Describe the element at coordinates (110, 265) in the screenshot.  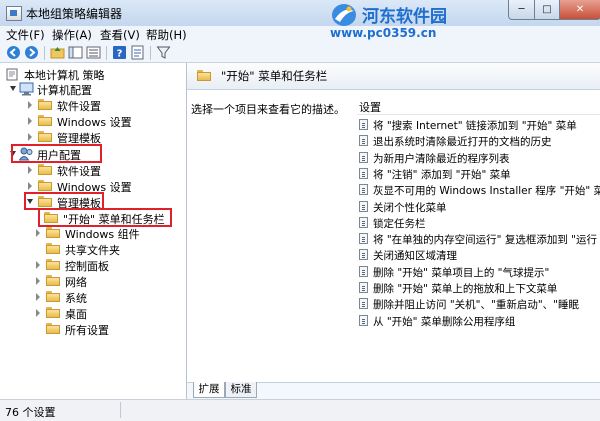
I see `tree-node-control-panel: 控制面板` at that location.